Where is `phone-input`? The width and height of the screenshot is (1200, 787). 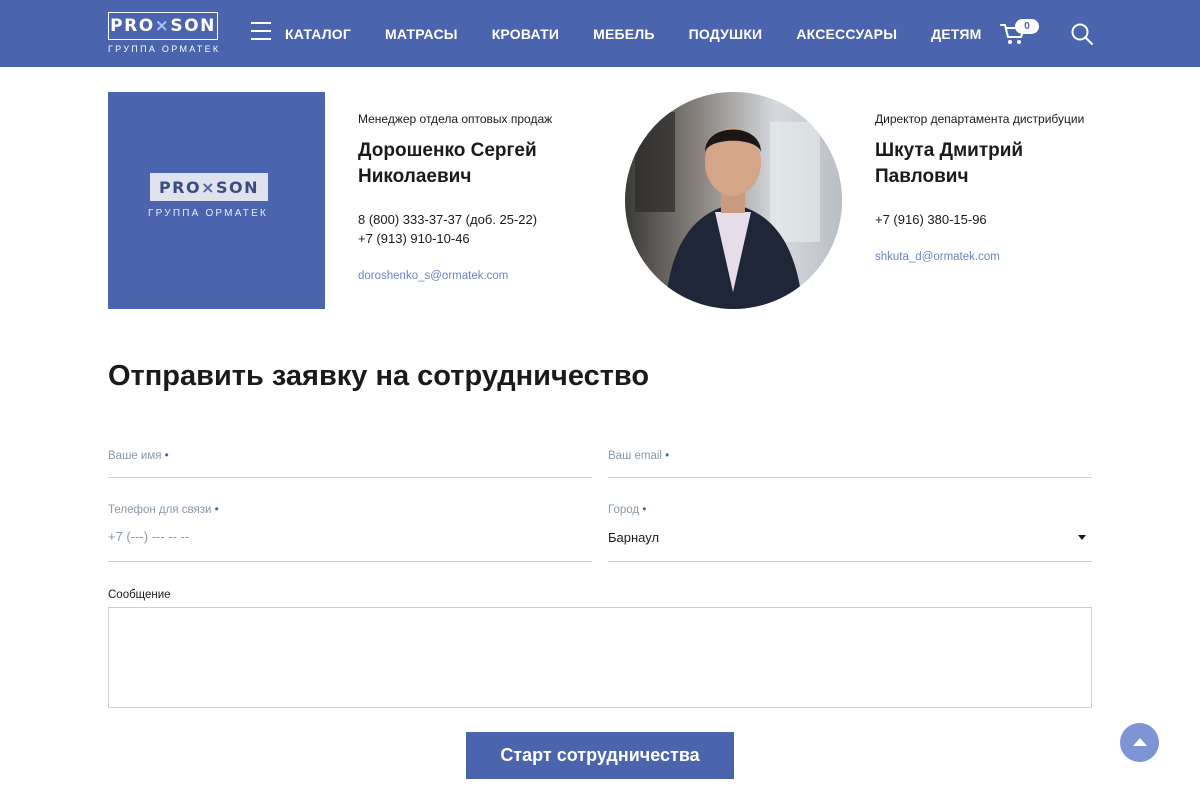 phone-input is located at coordinates (350, 536).